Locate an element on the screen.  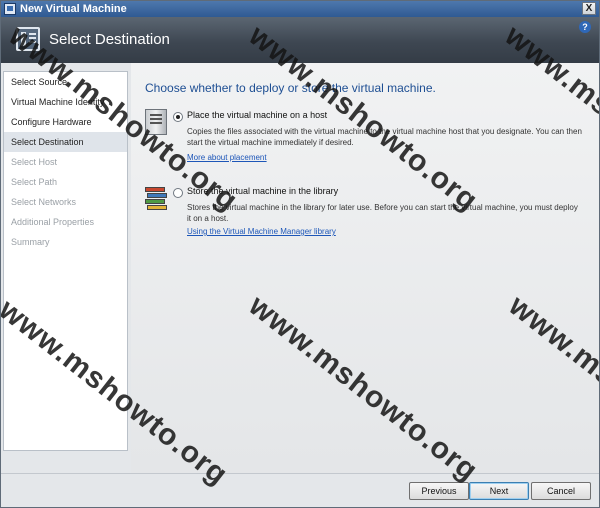
step-select-networks: Select Networks is located at coordinates (44, 202).